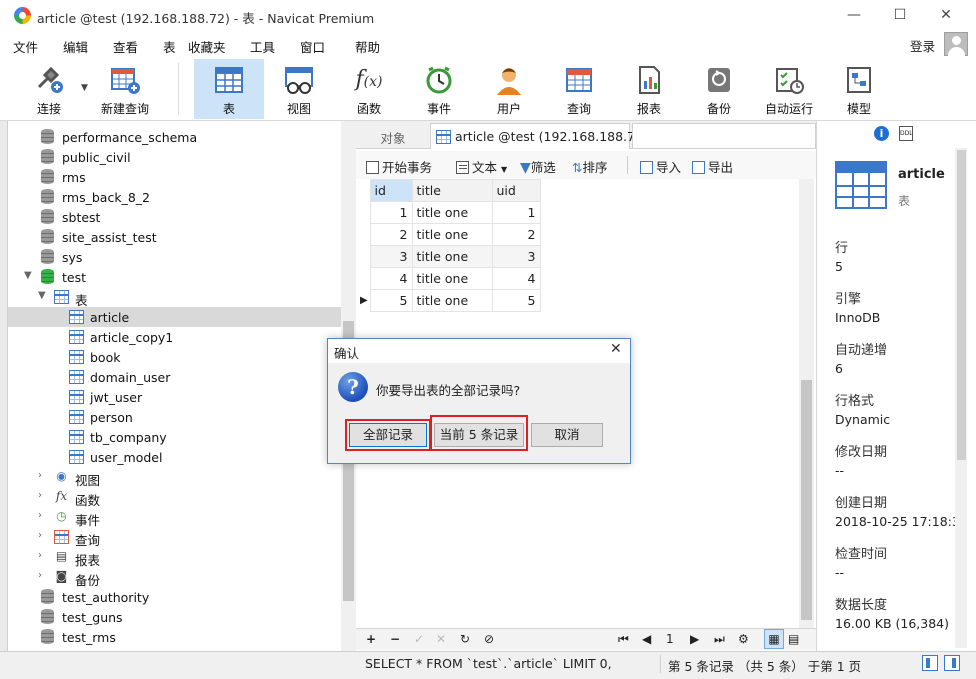 The image size is (976, 679). What do you see at coordinates (774, 639) in the screenshot?
I see `grid-view-icon: ▦` at bounding box center [774, 639].